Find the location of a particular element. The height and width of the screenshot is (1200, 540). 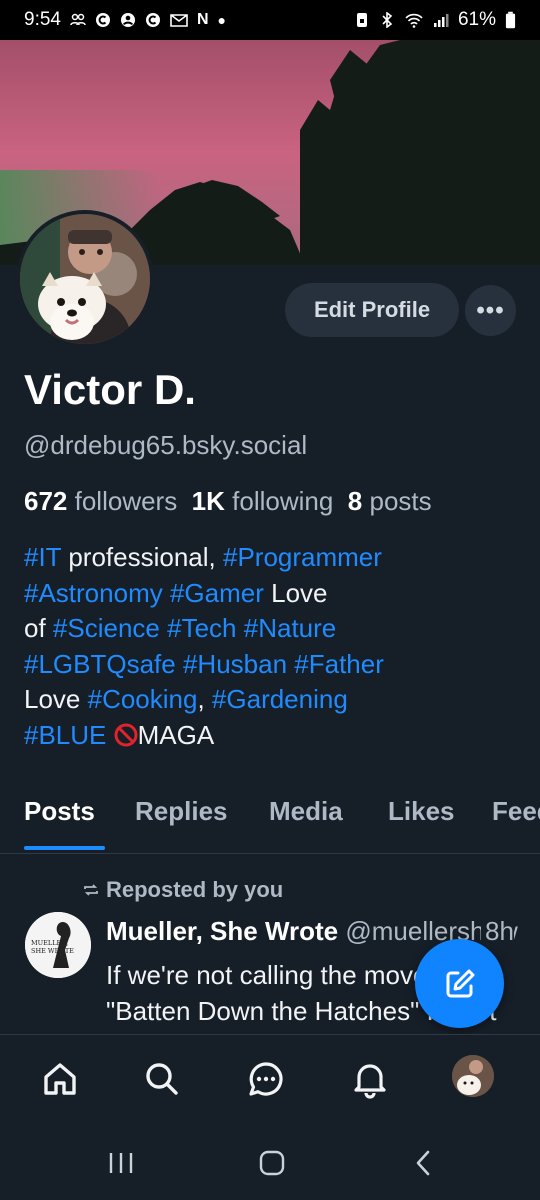

followers-count: 672 is located at coordinates (46, 501).